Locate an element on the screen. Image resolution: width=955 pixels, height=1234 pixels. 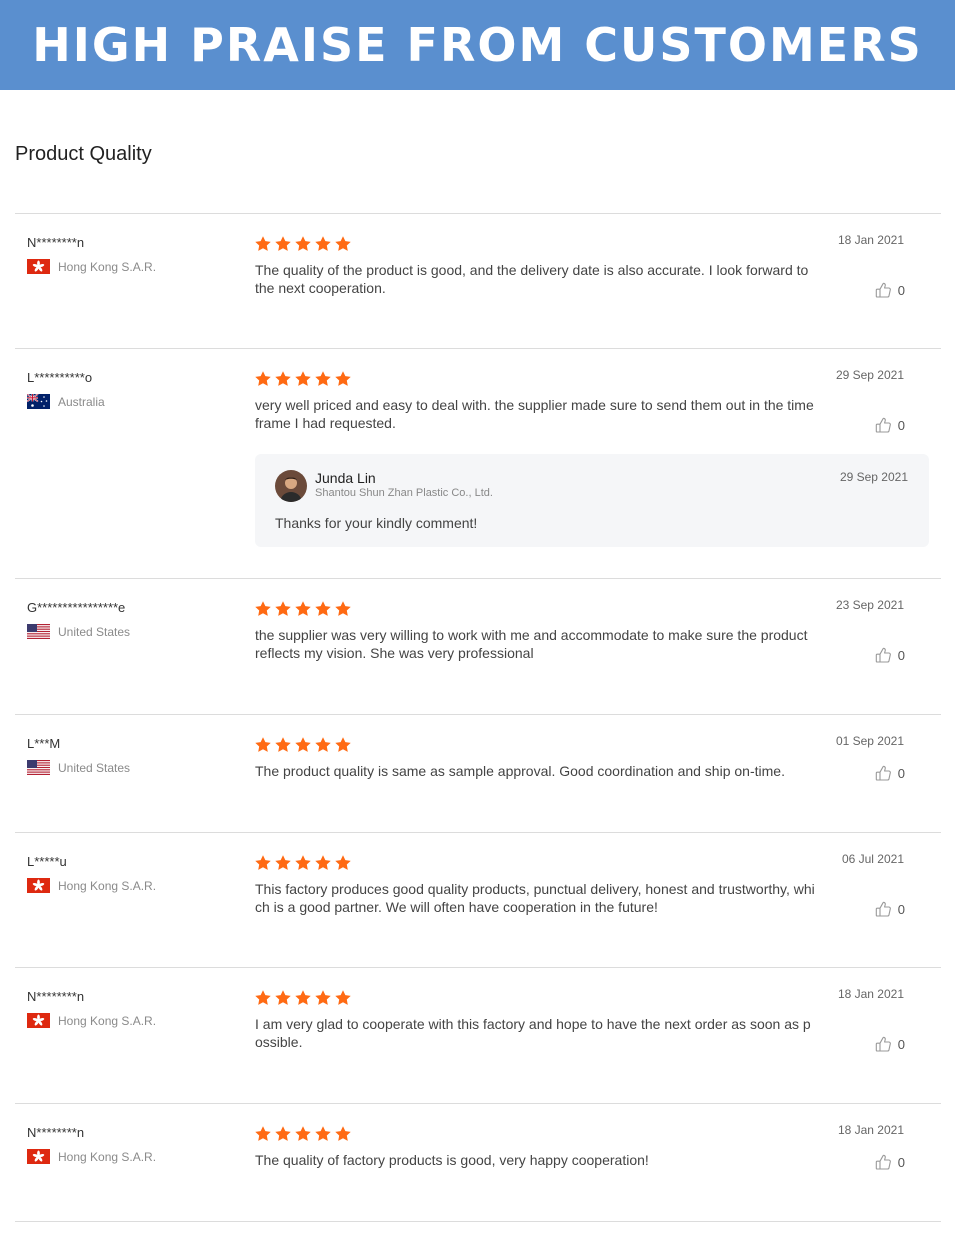
review-date: 18 Jan 2021 is located at coordinates (870, 240).